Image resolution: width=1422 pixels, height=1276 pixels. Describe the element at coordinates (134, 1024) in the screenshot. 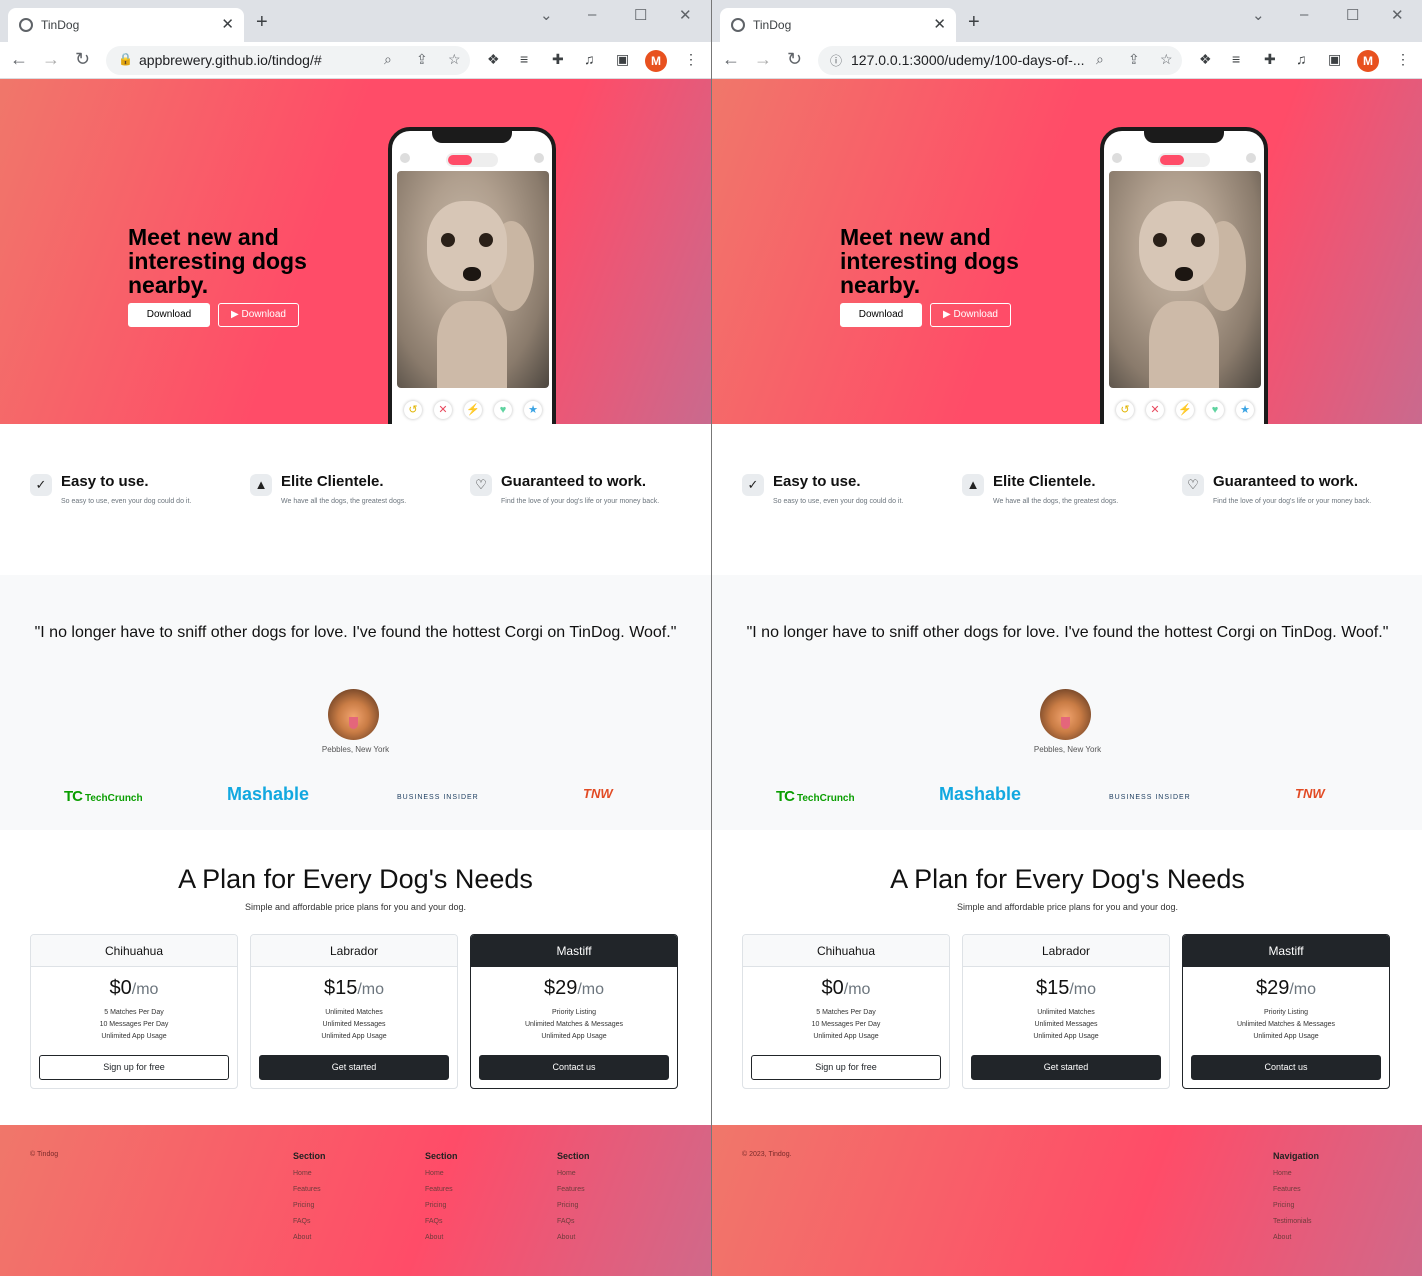

I see `plan-feature: 10 Messages Per Day` at that location.